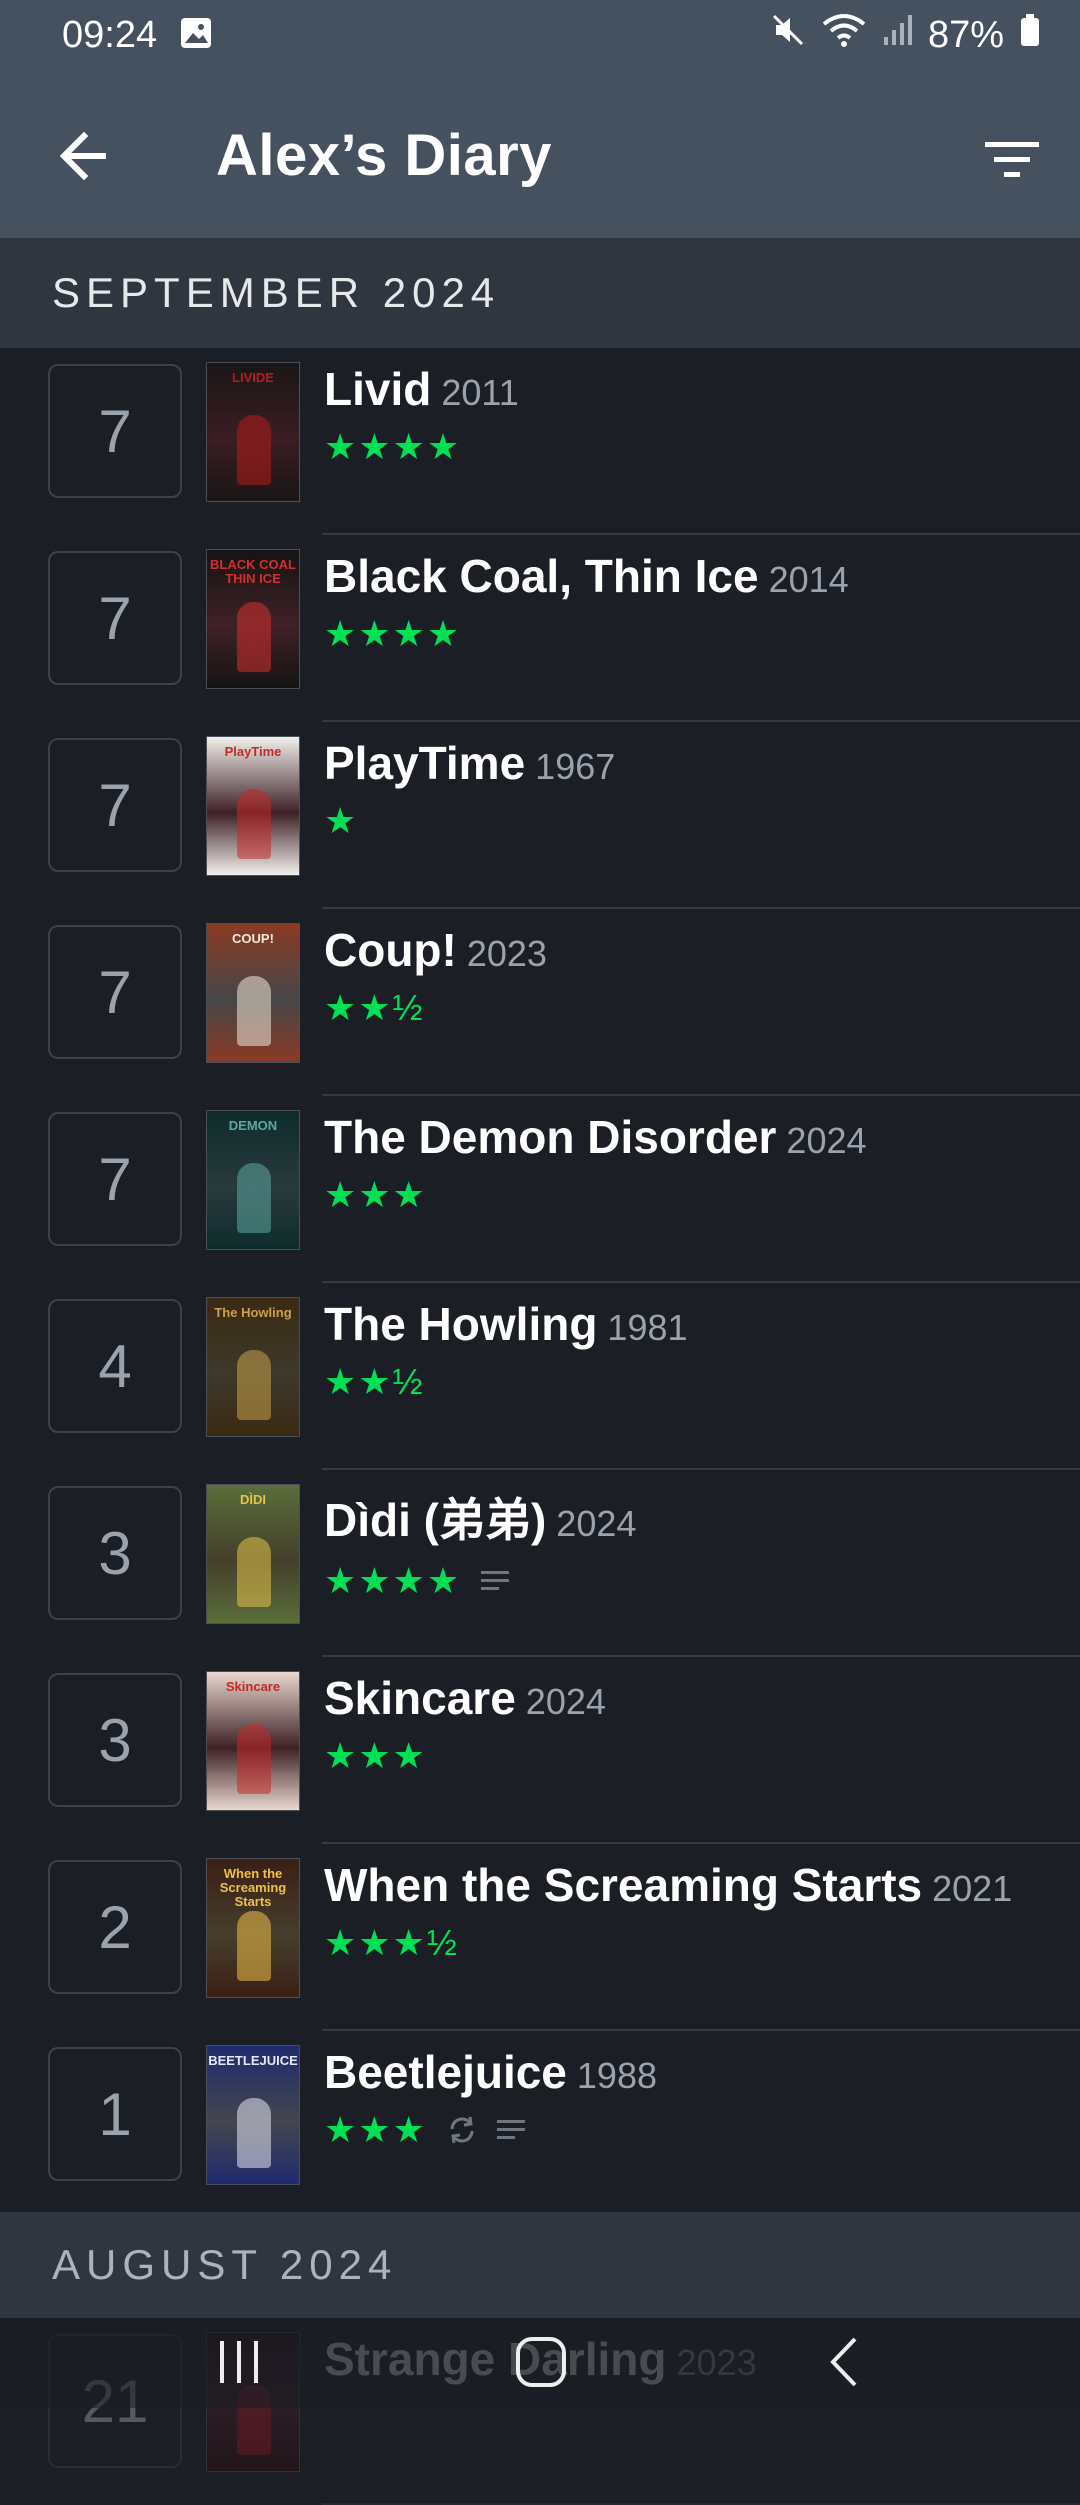 The width and height of the screenshot is (1080, 2505). What do you see at coordinates (253, 1686) in the screenshot?
I see `poster-title-text: Skincare` at bounding box center [253, 1686].